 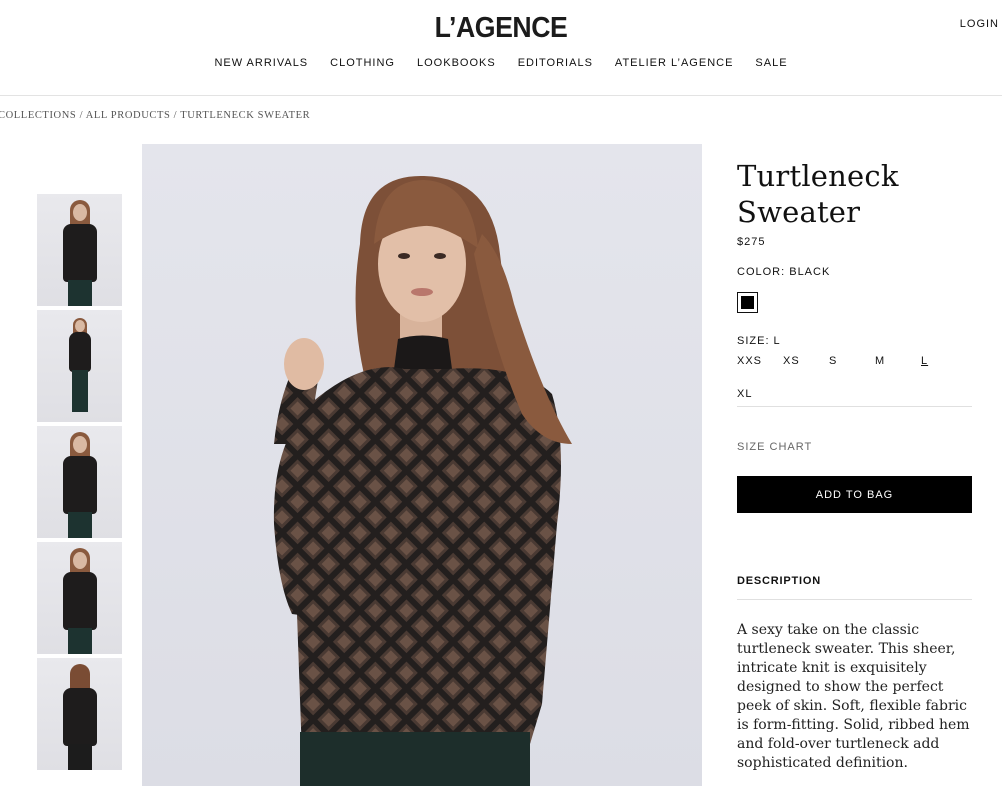 What do you see at coordinates (854, 194) in the screenshot?
I see `product-title: Turtleneck Sweater` at bounding box center [854, 194].